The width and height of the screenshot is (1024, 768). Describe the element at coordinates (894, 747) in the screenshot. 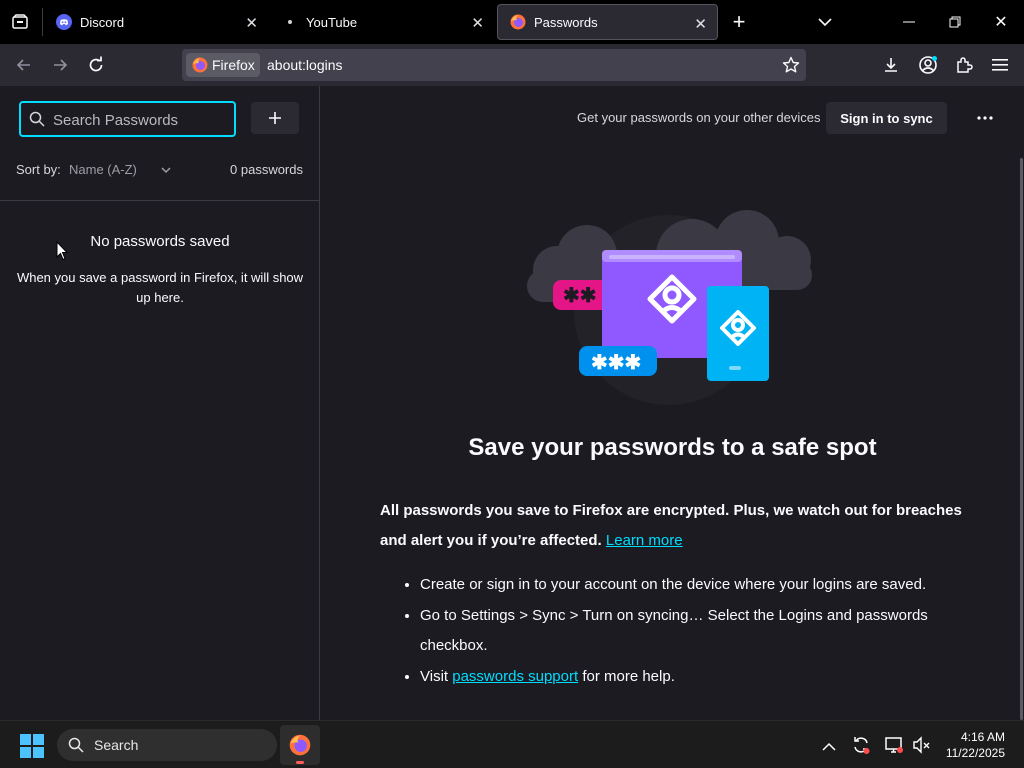

I see `display-tray-icon` at that location.